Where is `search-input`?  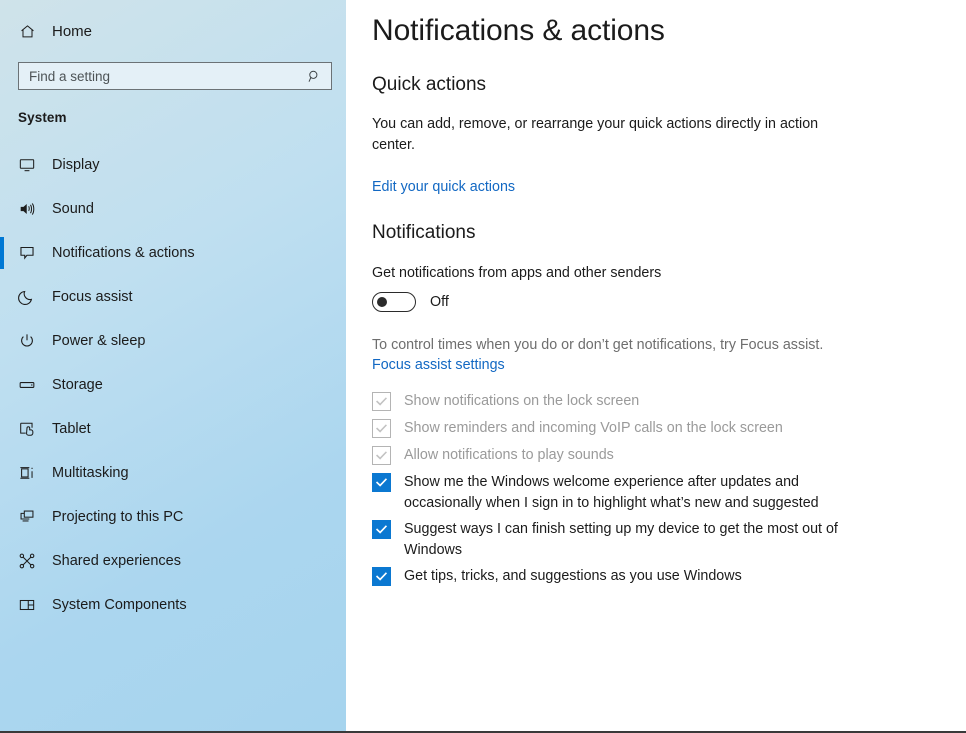
search-input is located at coordinates (168, 76).